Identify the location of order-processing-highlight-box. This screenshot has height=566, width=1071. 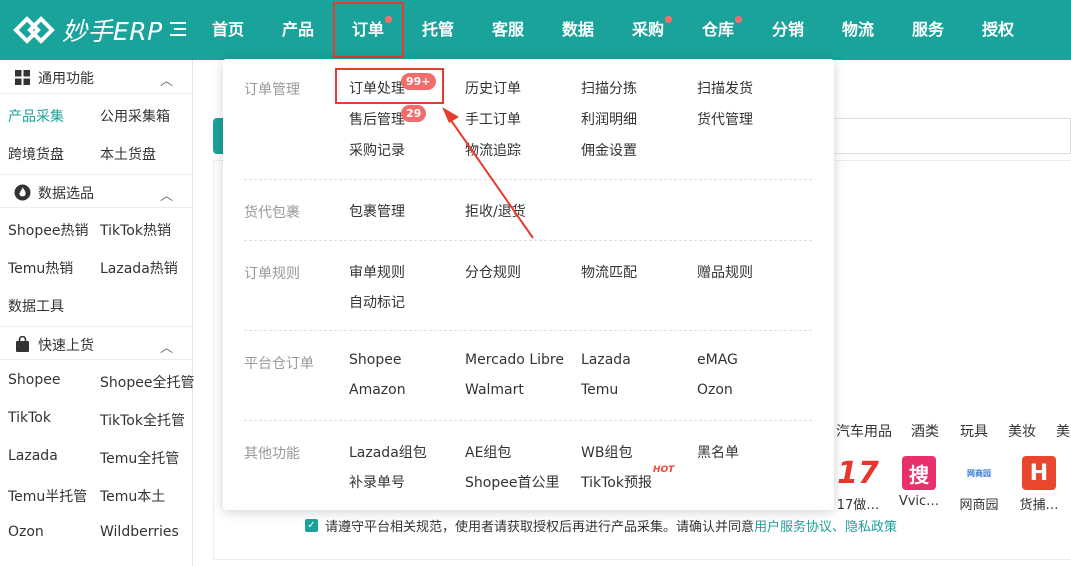
(389, 86).